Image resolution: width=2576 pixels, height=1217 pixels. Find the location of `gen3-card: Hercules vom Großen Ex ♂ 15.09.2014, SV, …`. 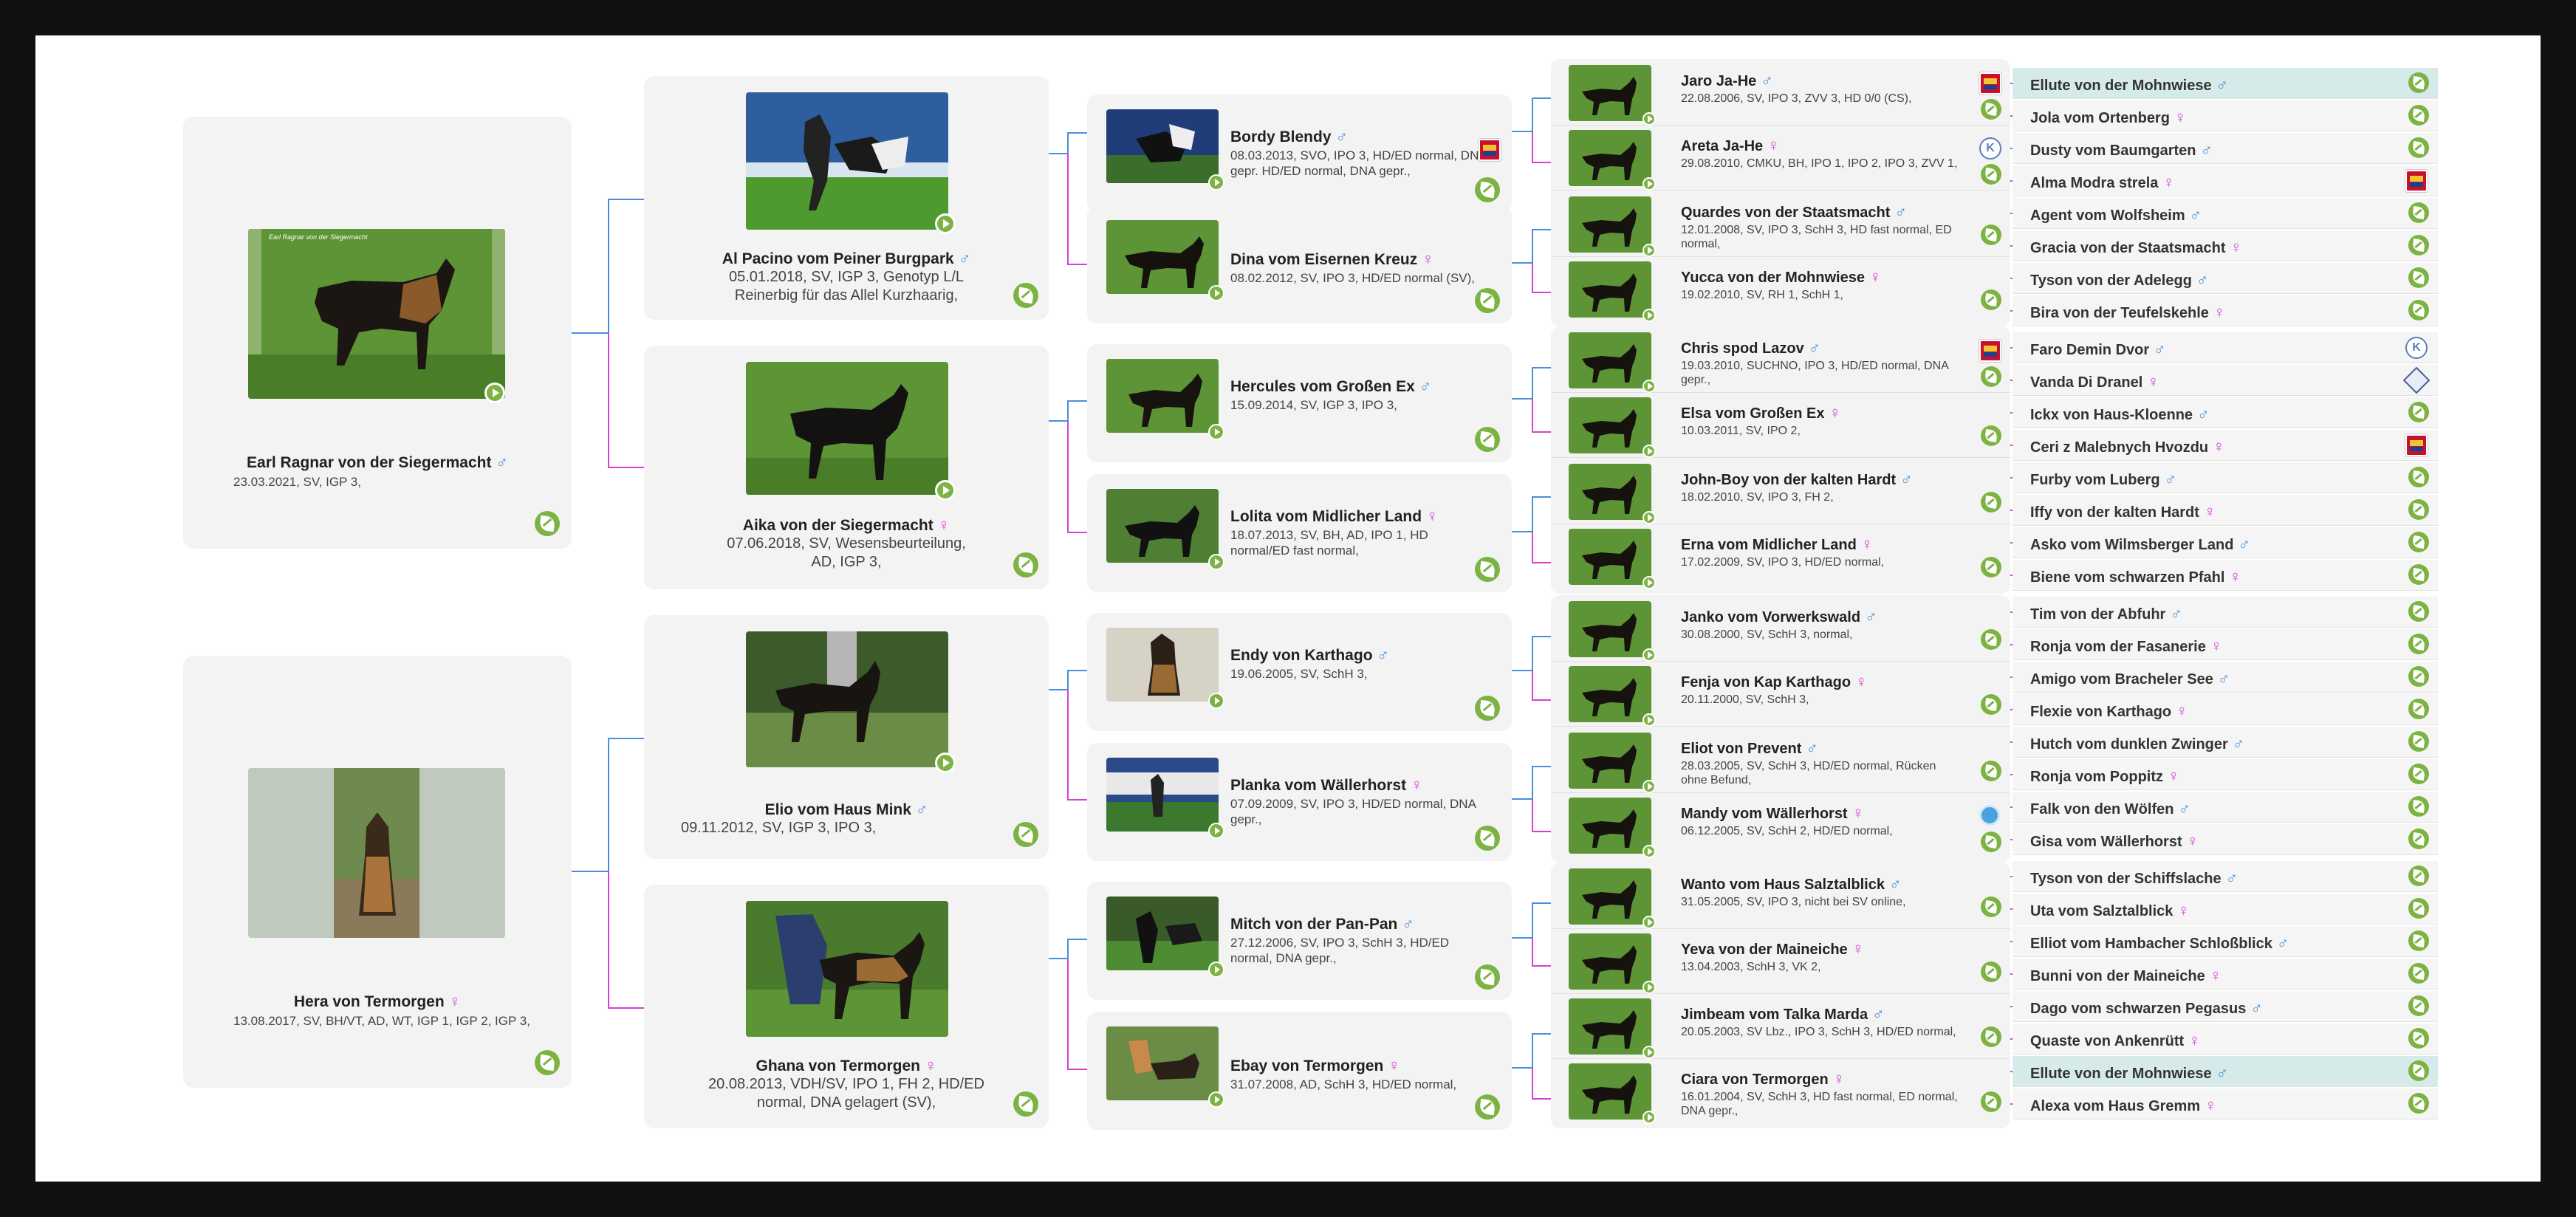

gen3-card: Hercules vom Großen Ex ♂ 15.09.2014, SV, … is located at coordinates (1299, 403).